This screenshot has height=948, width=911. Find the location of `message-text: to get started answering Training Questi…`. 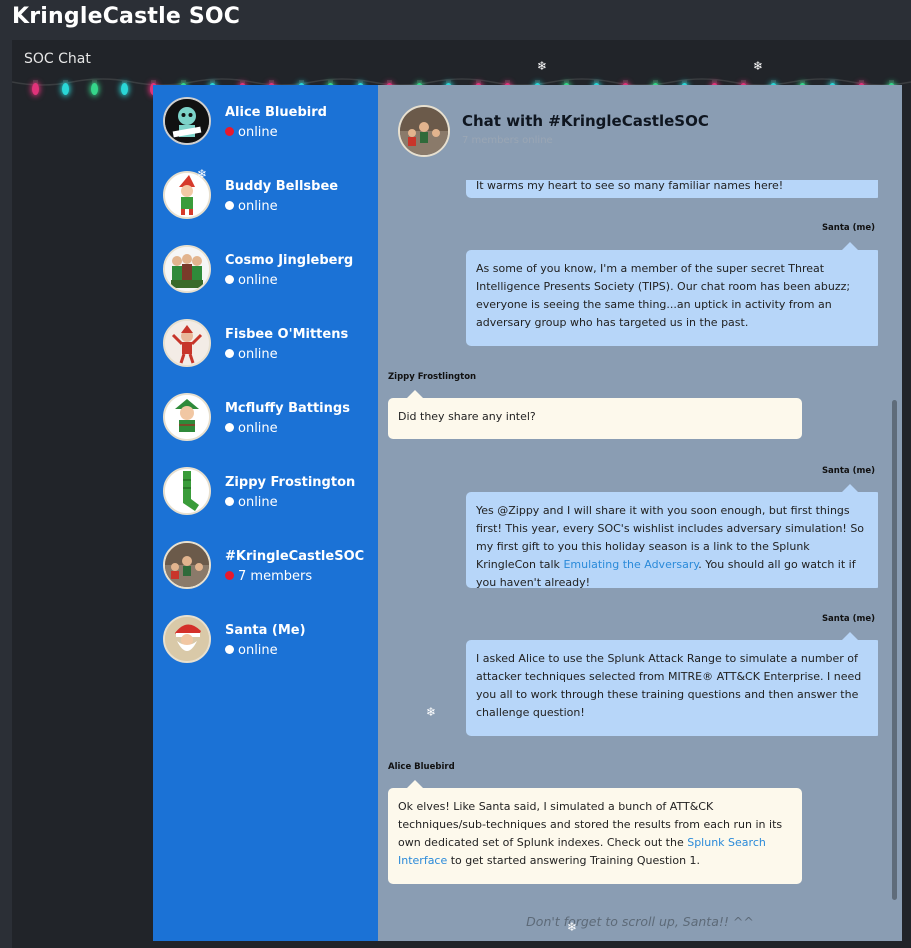

message-text: to get started answering Training Questi… is located at coordinates (574, 860).